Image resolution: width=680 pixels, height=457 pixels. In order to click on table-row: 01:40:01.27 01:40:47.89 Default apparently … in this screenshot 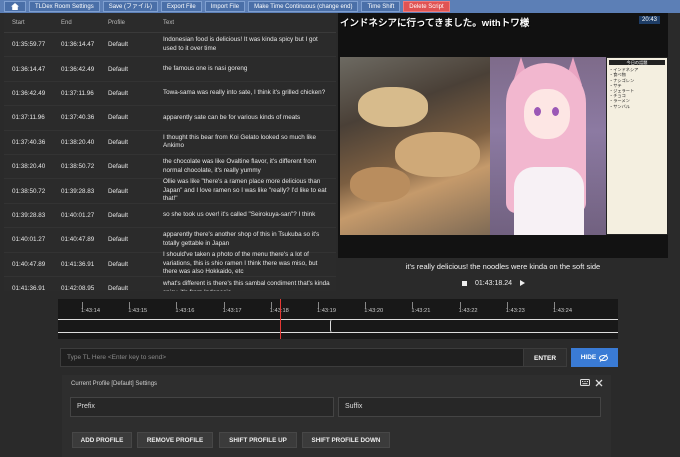, I will do `click(170, 240)`.